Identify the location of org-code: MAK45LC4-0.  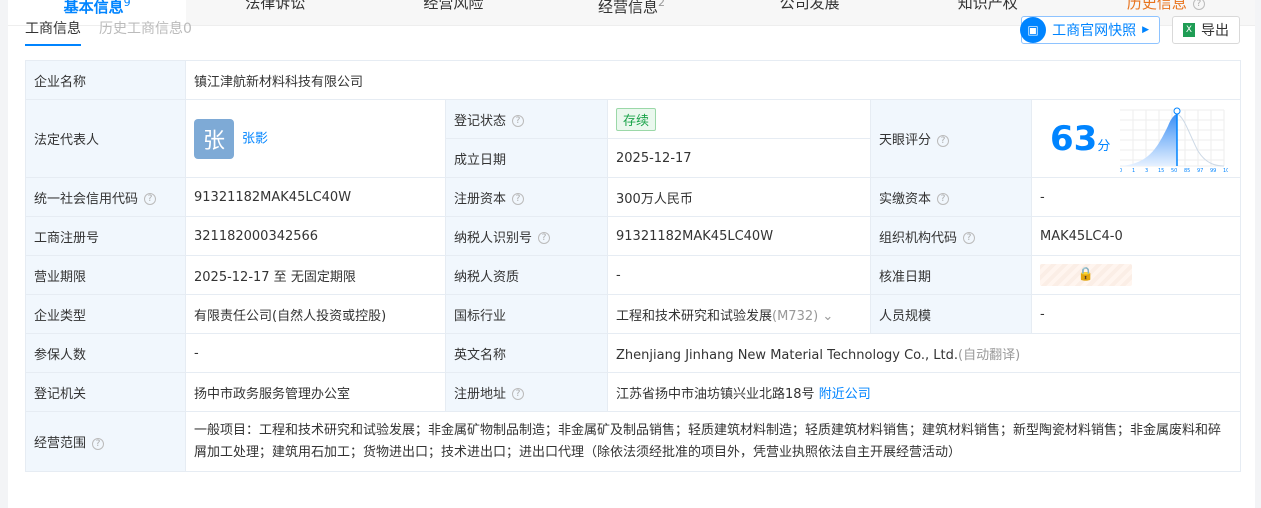
(1136, 236).